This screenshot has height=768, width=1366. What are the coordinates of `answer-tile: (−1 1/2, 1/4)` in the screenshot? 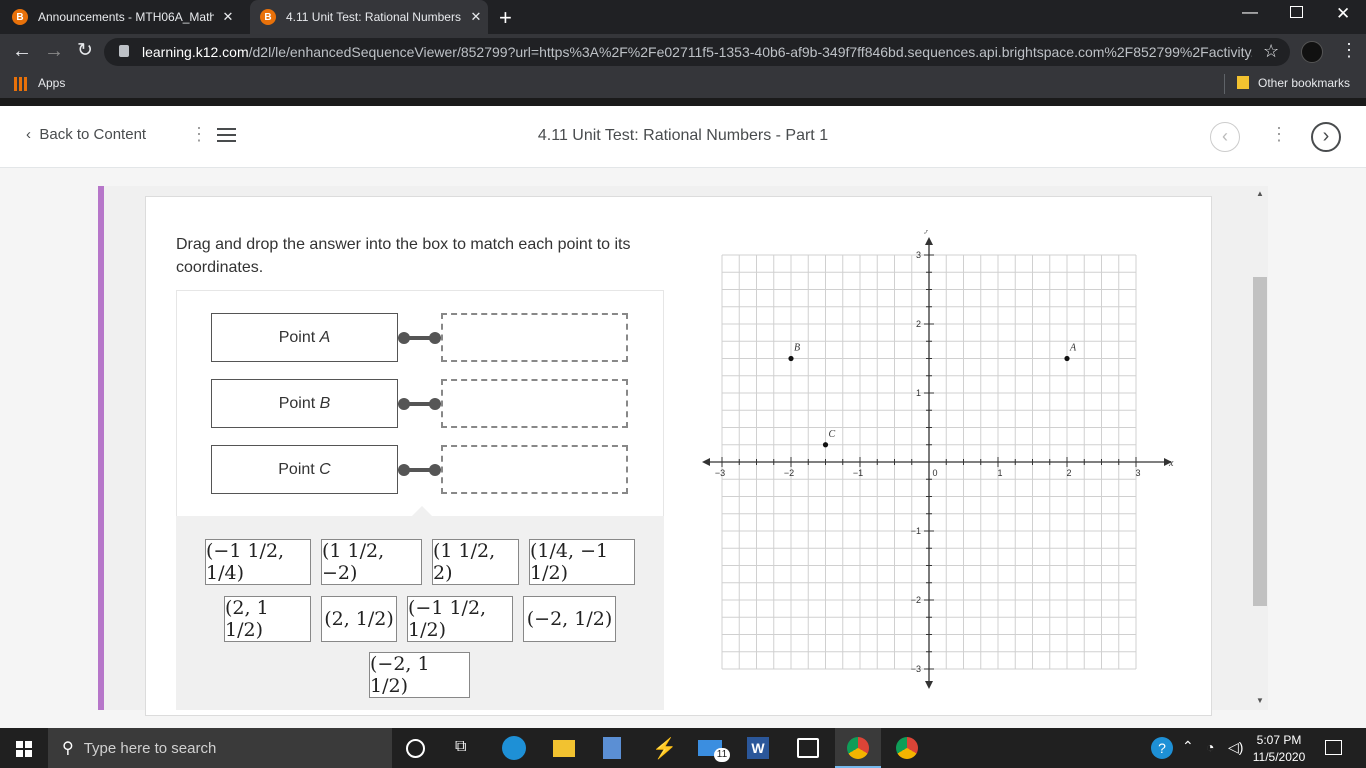 It's located at (258, 562).